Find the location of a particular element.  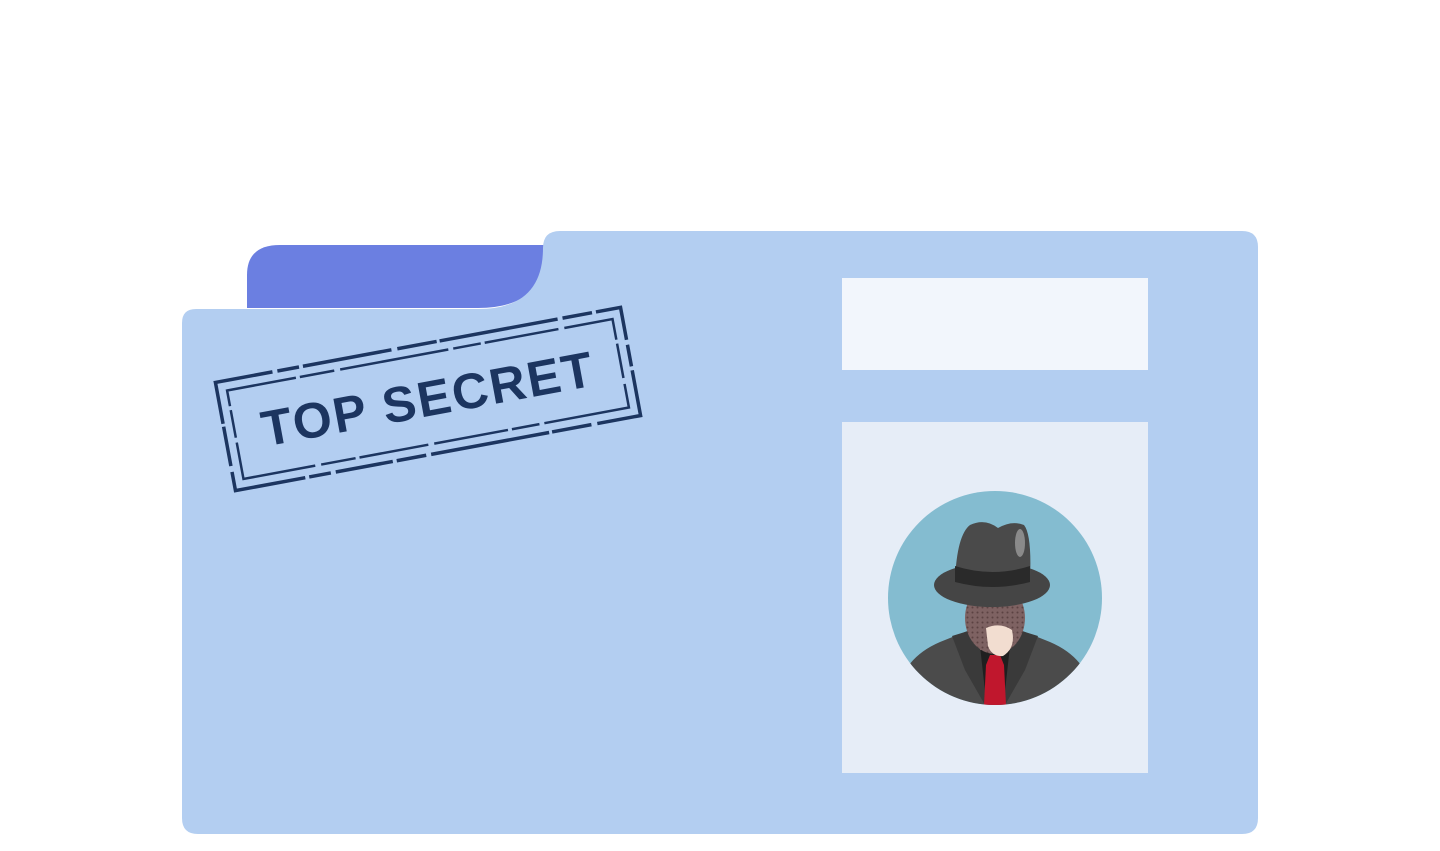

folder-label-card is located at coordinates (995, 324).